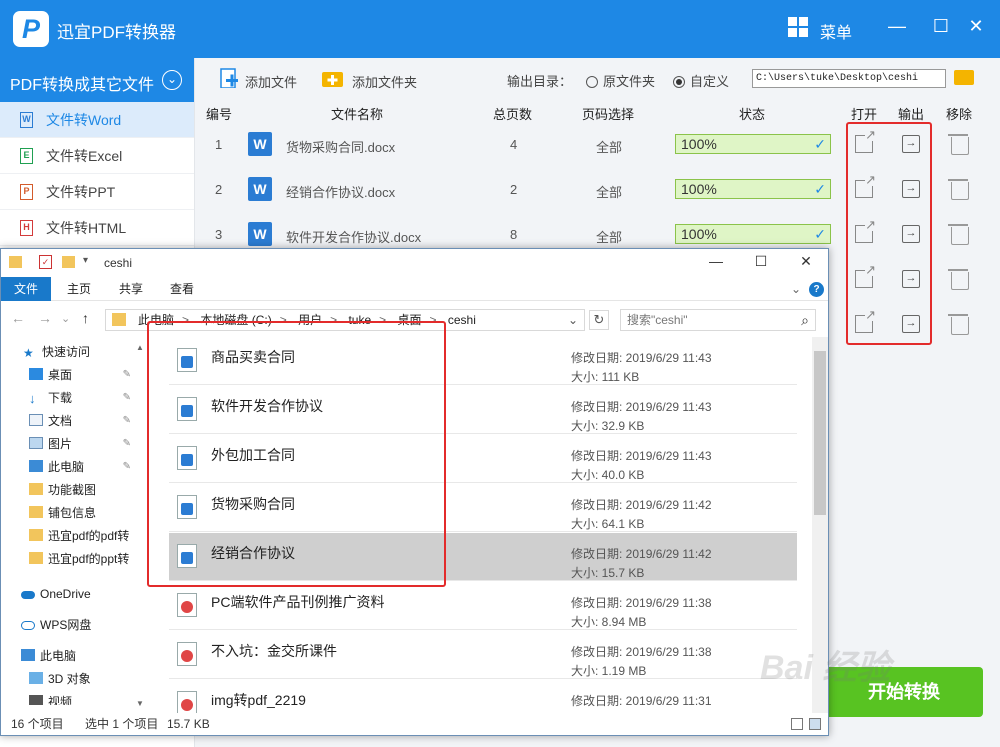 Image resolution: width=1000 pixels, height=747 pixels. What do you see at coordinates (97, 228) in the screenshot?
I see `sidebar-item-html: H 文件转HTML` at bounding box center [97, 228].